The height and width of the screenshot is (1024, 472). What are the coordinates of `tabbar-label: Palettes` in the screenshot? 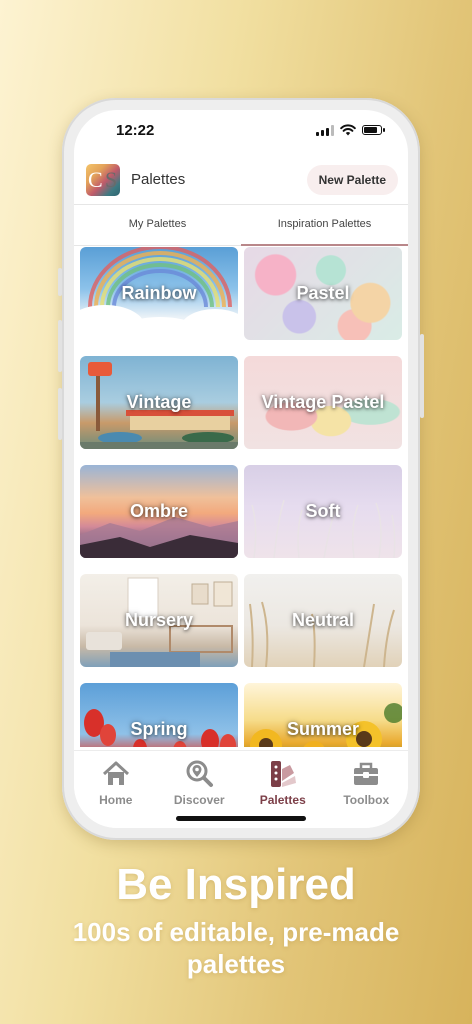 It's located at (282, 800).